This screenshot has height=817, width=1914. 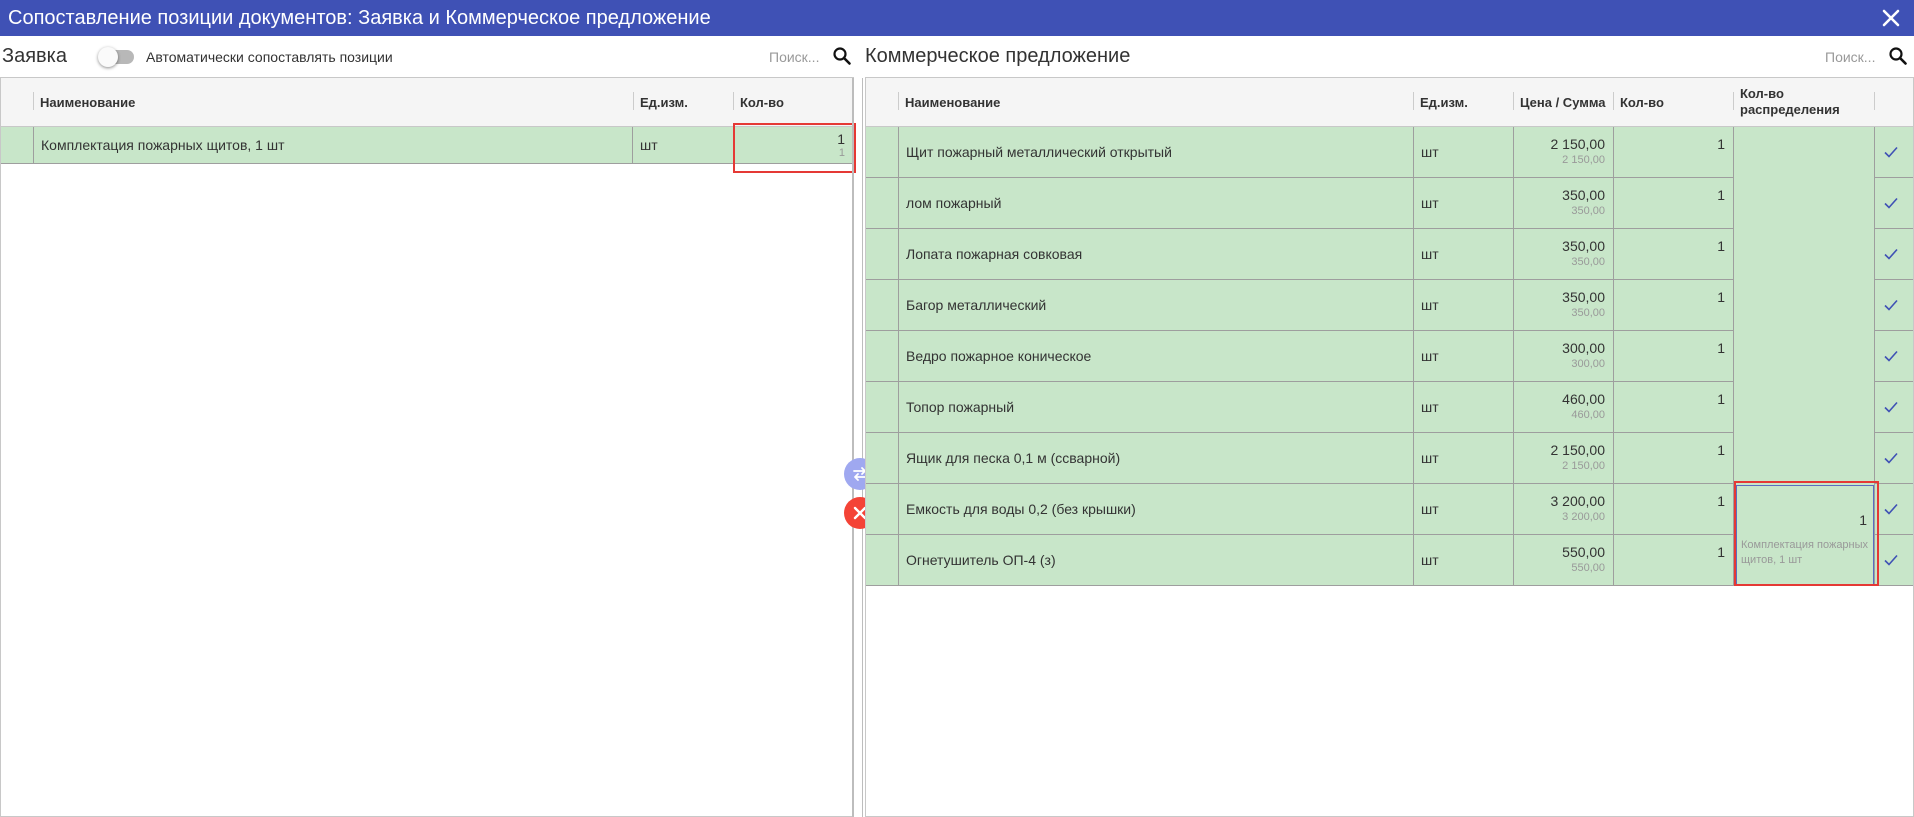 I want to click on cell-name: лом пожарный, so click(x=1156, y=203).